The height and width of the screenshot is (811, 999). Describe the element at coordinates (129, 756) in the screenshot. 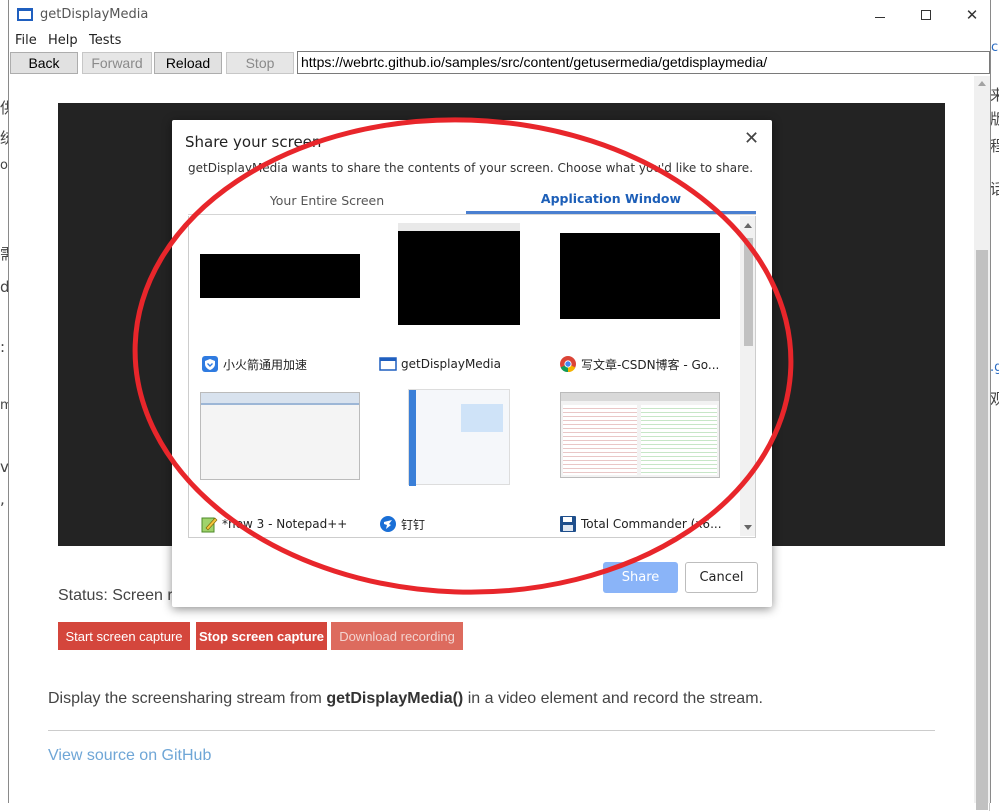

I see `github-source-link: View source on GitHub` at that location.